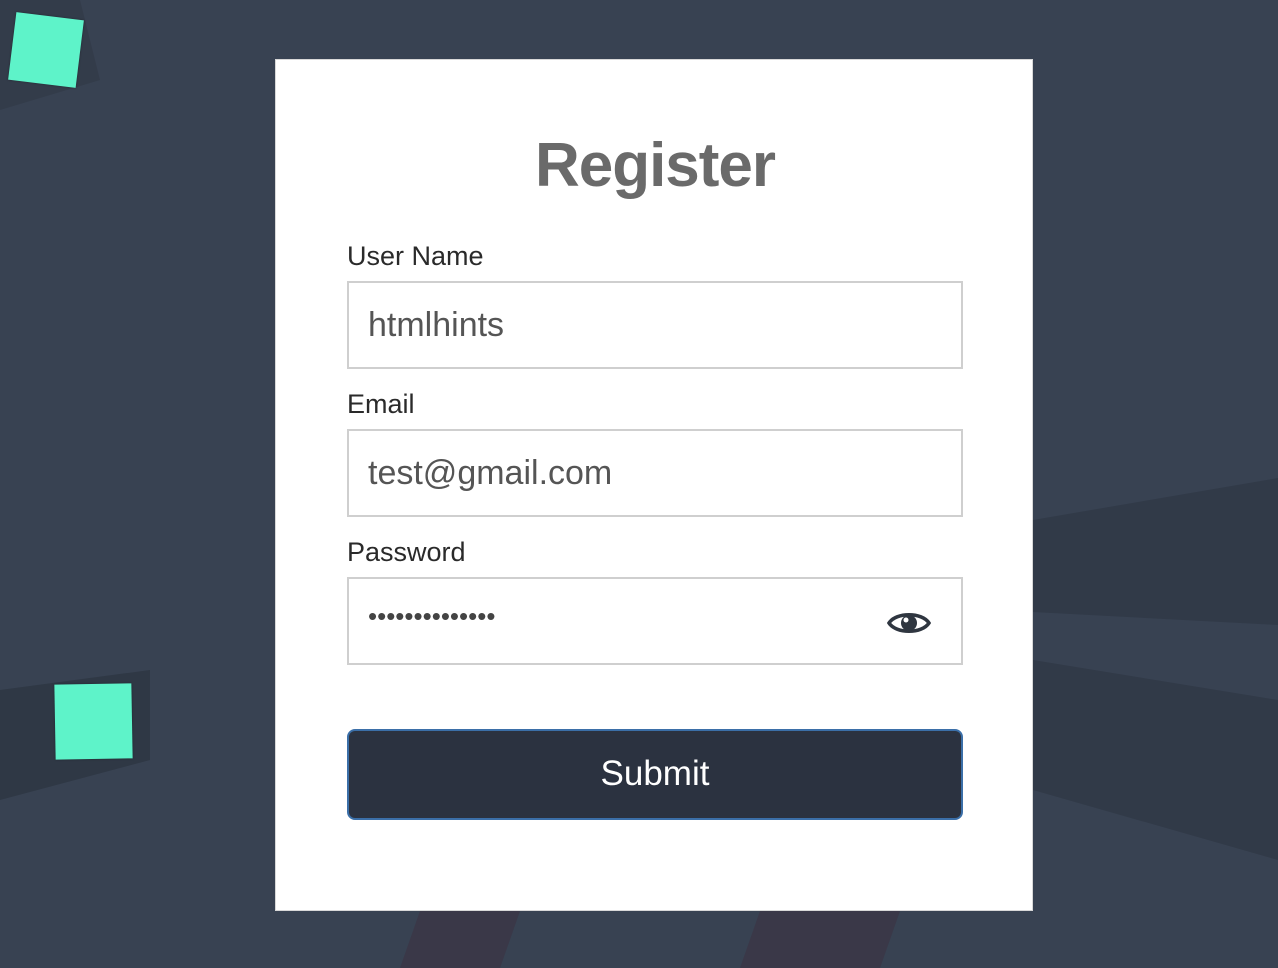 The width and height of the screenshot is (1278, 968). I want to click on email-value: test@gmail.com, so click(490, 473).